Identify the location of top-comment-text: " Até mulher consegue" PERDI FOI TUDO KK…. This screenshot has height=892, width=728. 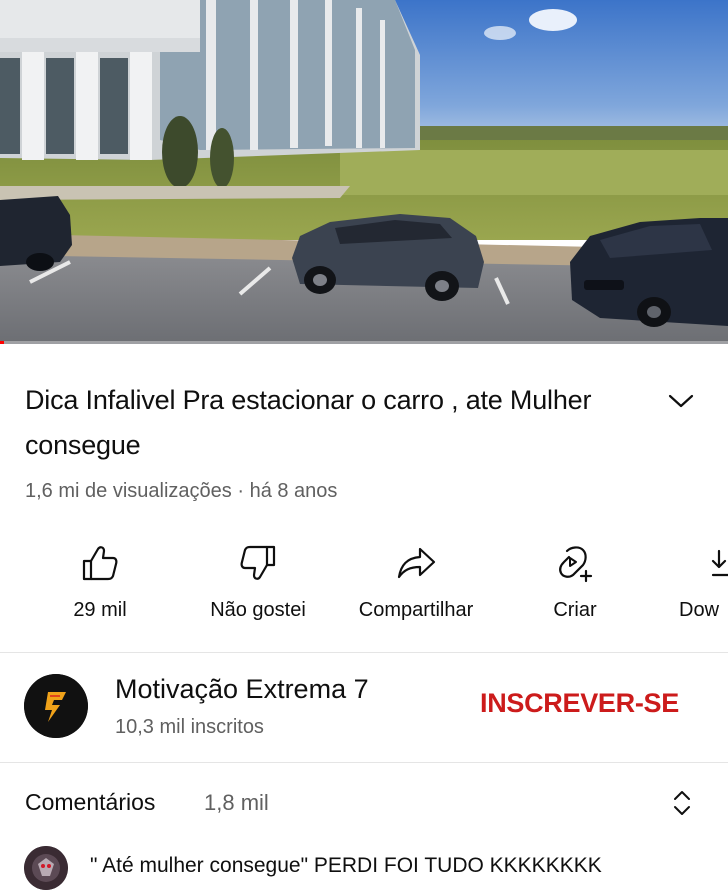
(346, 866).